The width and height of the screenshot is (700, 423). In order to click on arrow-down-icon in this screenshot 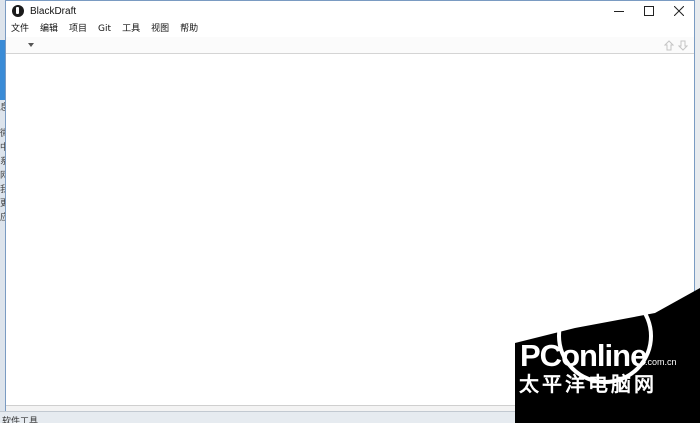, I will do `click(683, 45)`.